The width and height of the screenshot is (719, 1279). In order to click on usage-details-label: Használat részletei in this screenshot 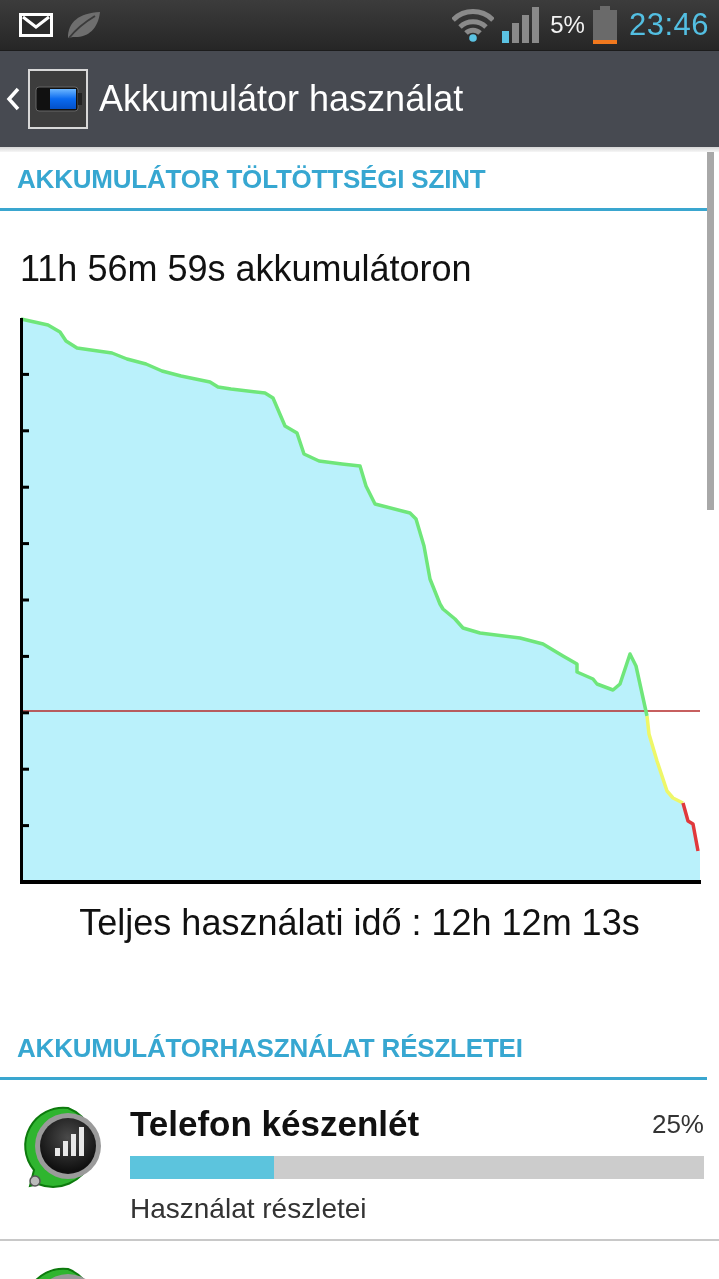, I will do `click(417, 1209)`.